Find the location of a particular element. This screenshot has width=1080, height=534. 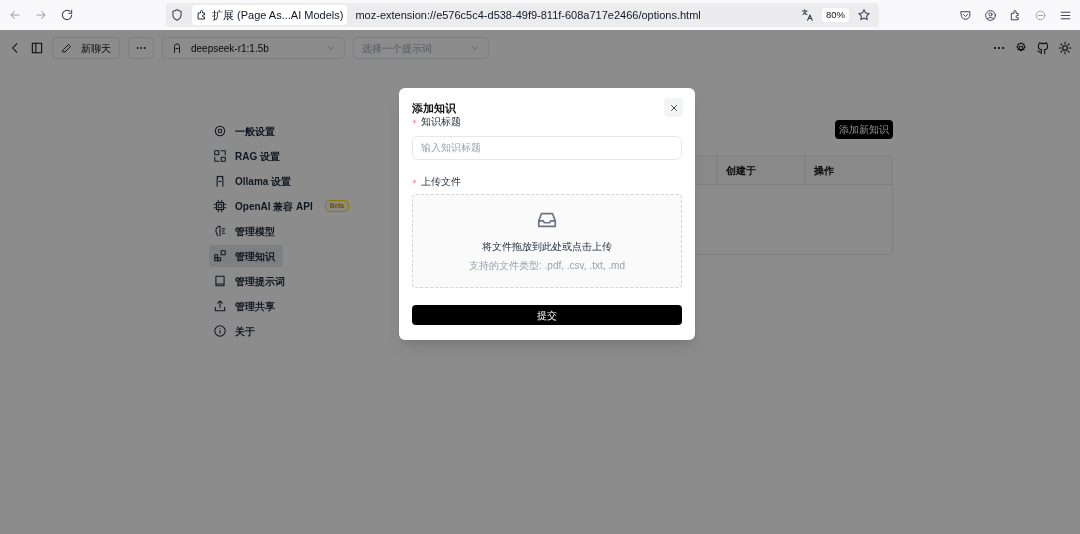

sidebar-item: Ollama 设置 is located at coordinates (254, 181).